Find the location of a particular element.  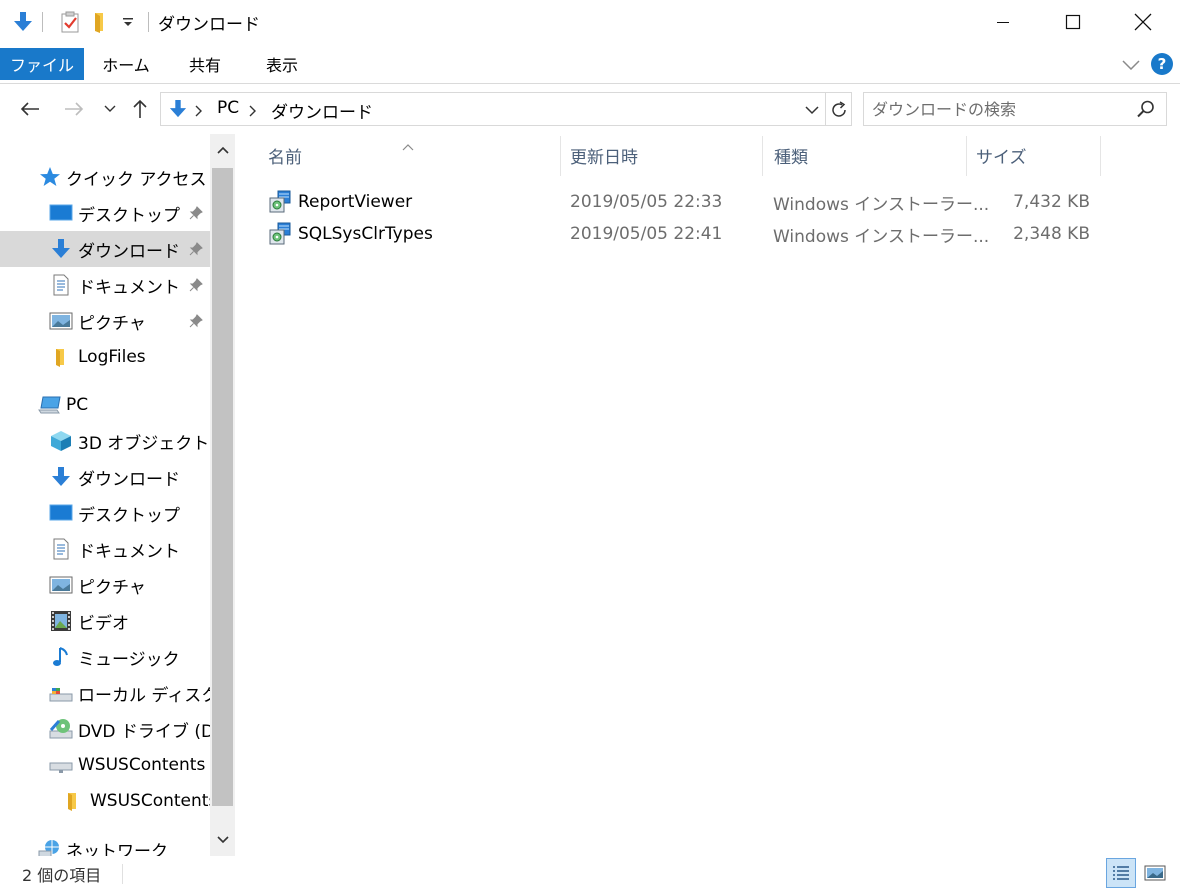

maximize-button is located at coordinates (1073, 22).